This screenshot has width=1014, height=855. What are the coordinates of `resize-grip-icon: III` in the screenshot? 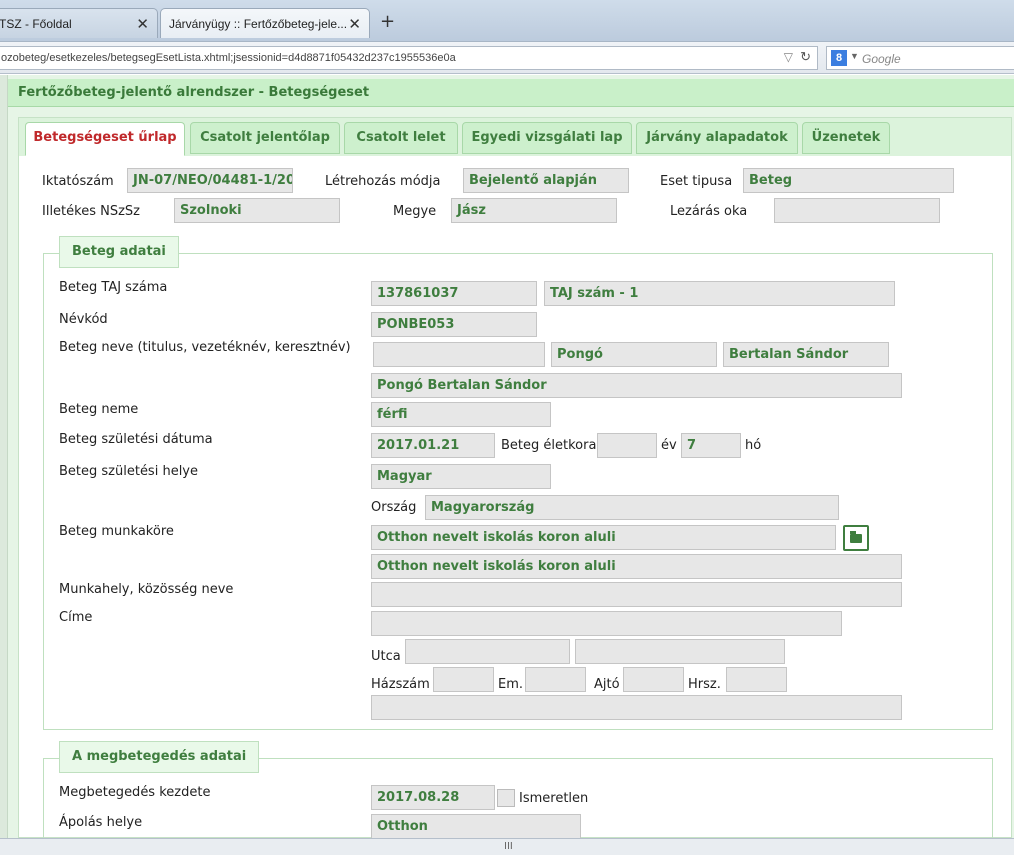 It's located at (508, 846).